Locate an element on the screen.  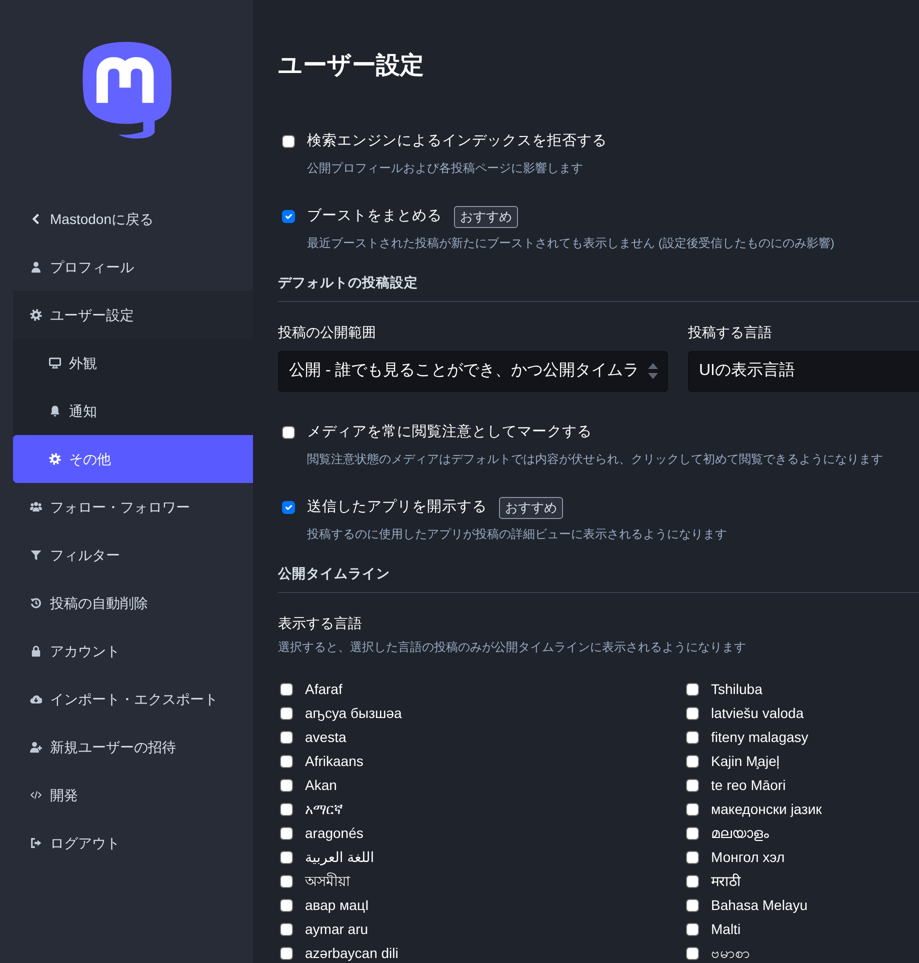
language-label: ဗမာစာ is located at coordinates (730, 953).